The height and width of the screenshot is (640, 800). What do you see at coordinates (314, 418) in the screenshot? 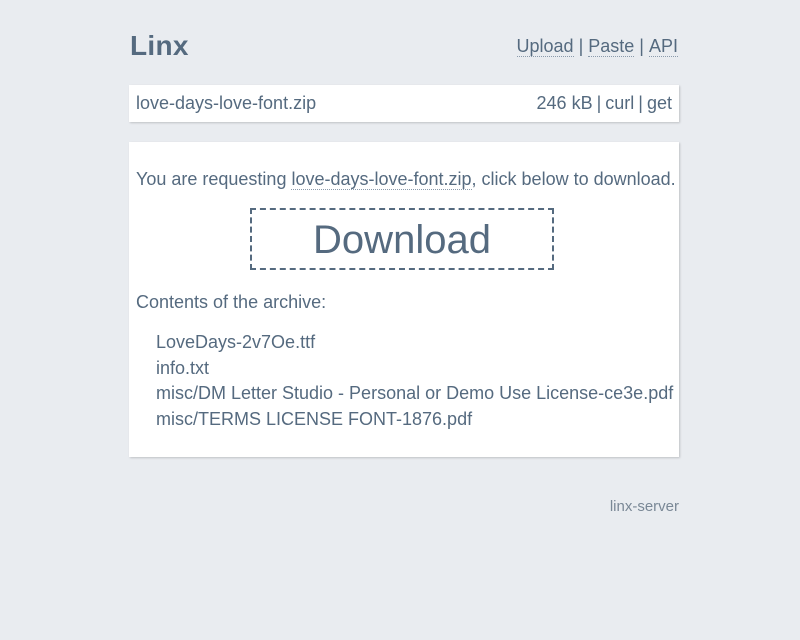
I see `archive-file-item: misc/TERMS LICENSE FONT-1876.pdf` at bounding box center [314, 418].